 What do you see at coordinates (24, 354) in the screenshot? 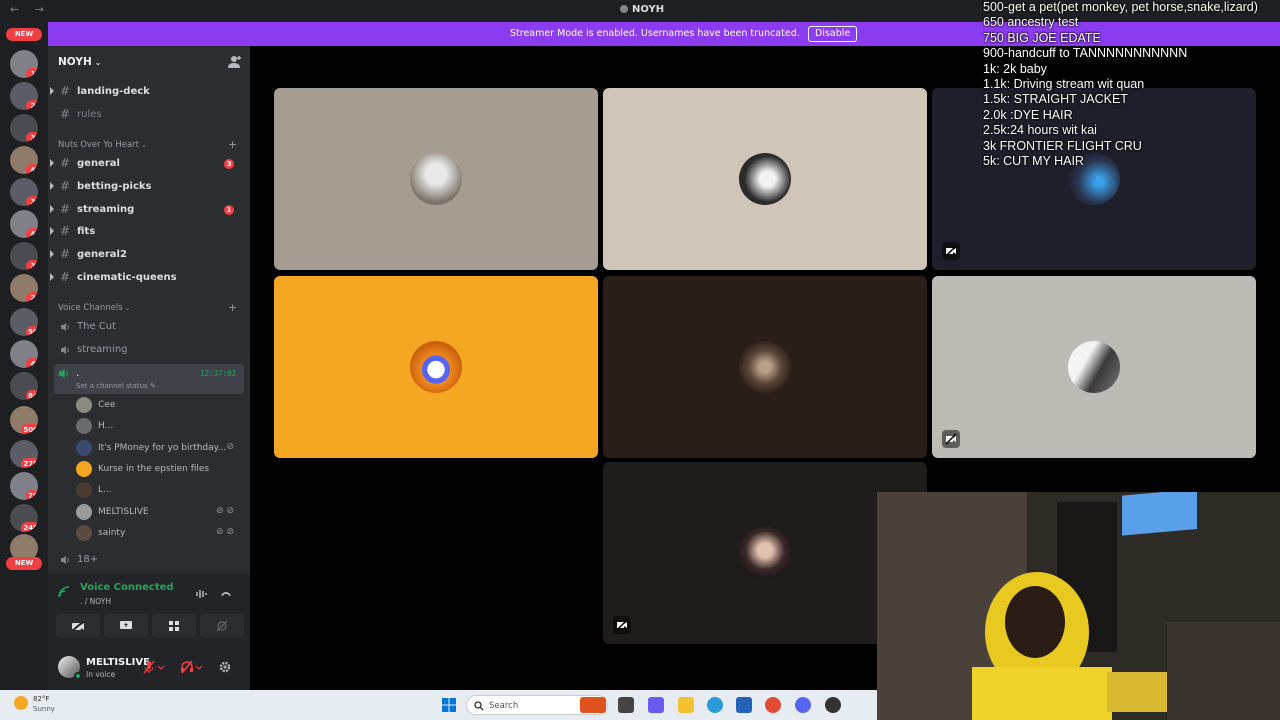
I see `server-icon-10: 4` at bounding box center [24, 354].